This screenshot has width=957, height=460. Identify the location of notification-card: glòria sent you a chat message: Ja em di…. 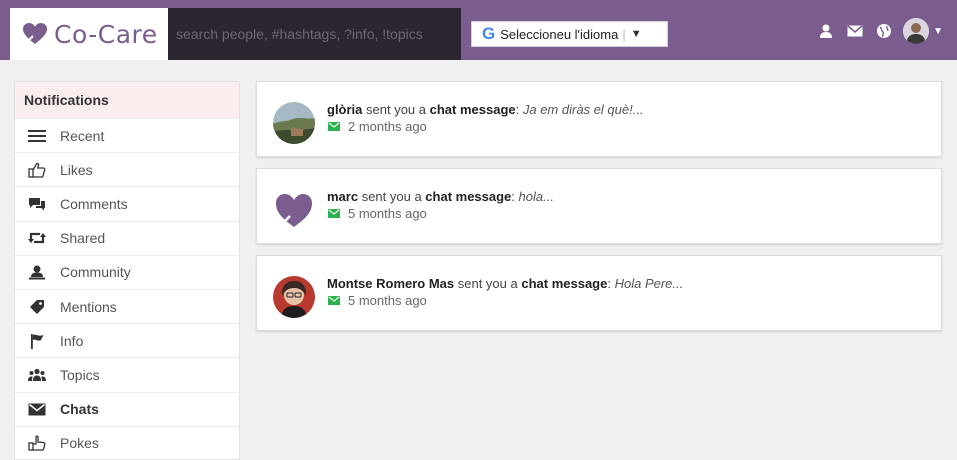
(599, 119).